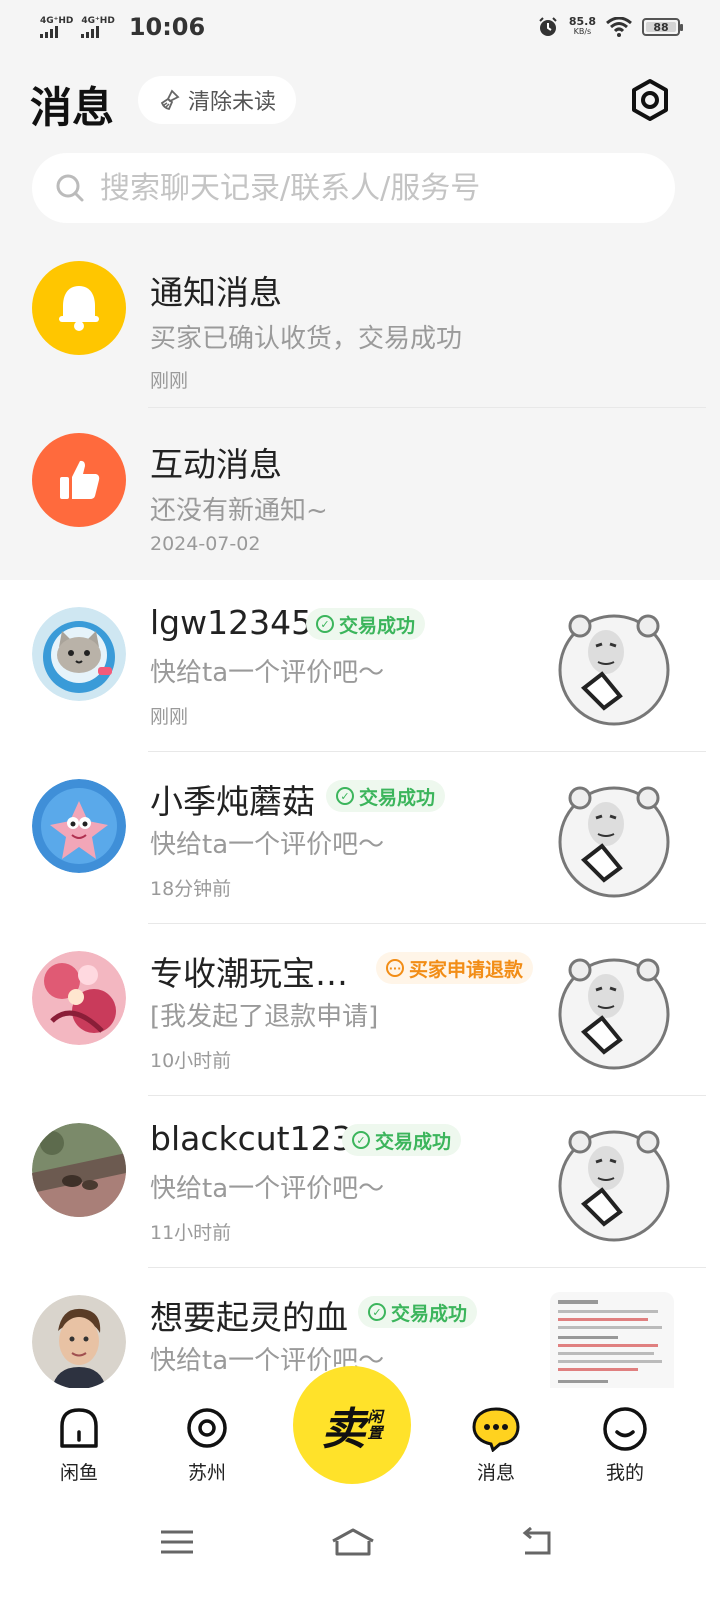 This screenshot has height=1600, width=720. I want to click on notification-icon-circle, so click(79, 308).